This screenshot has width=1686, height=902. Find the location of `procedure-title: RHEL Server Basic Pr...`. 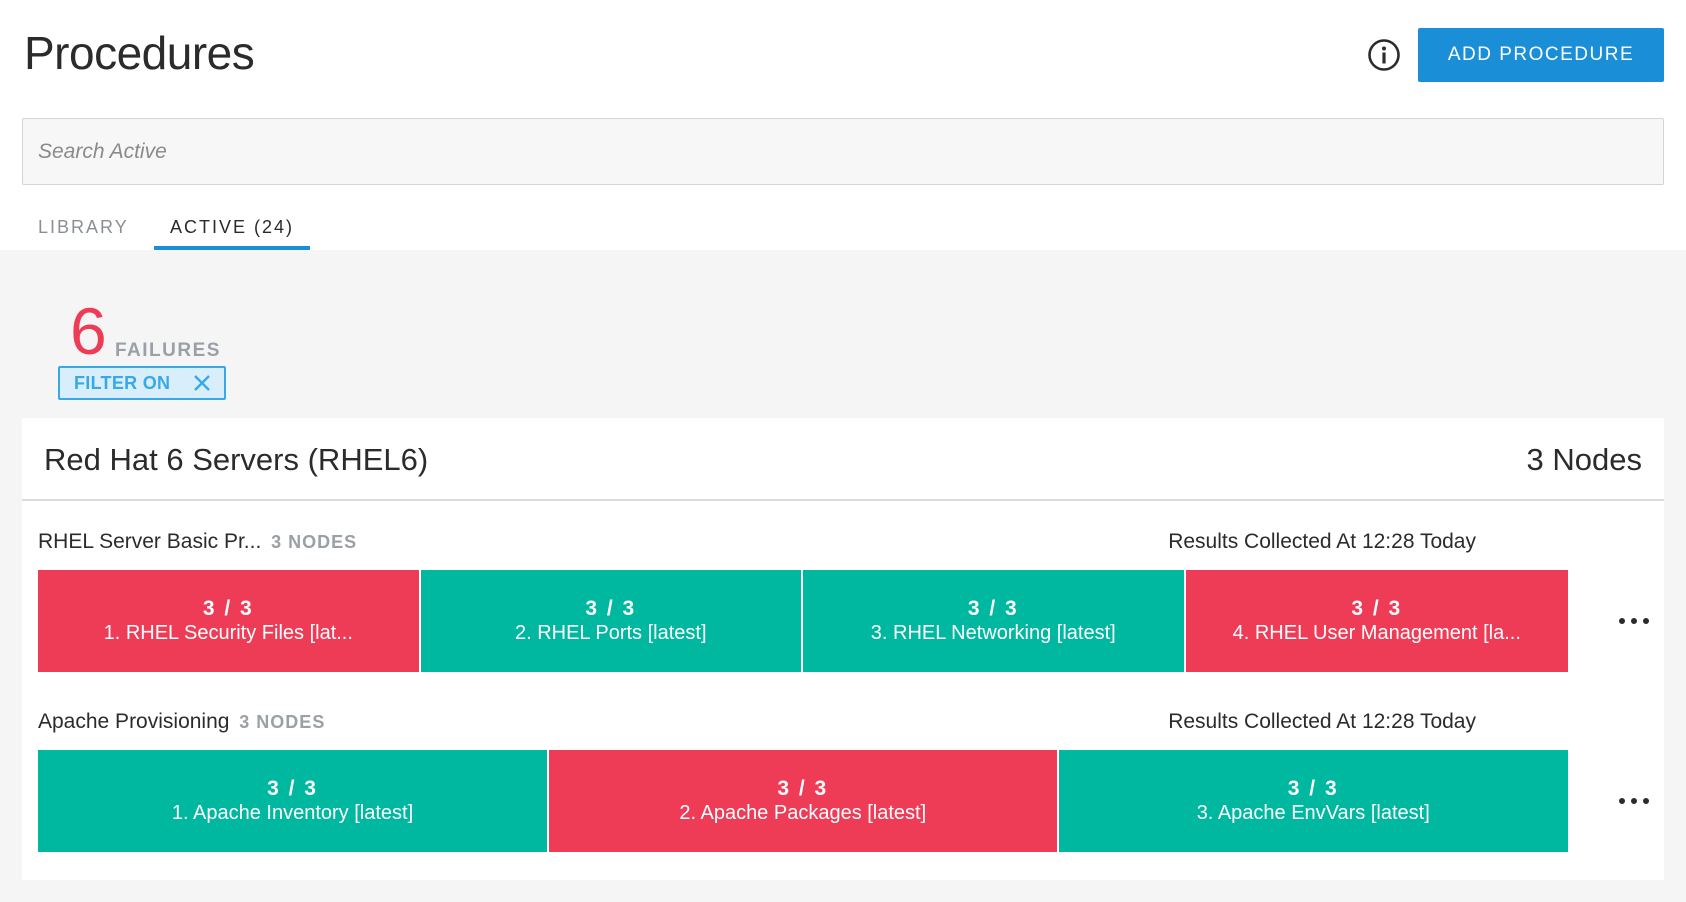

procedure-title: RHEL Server Basic Pr... is located at coordinates (150, 541).